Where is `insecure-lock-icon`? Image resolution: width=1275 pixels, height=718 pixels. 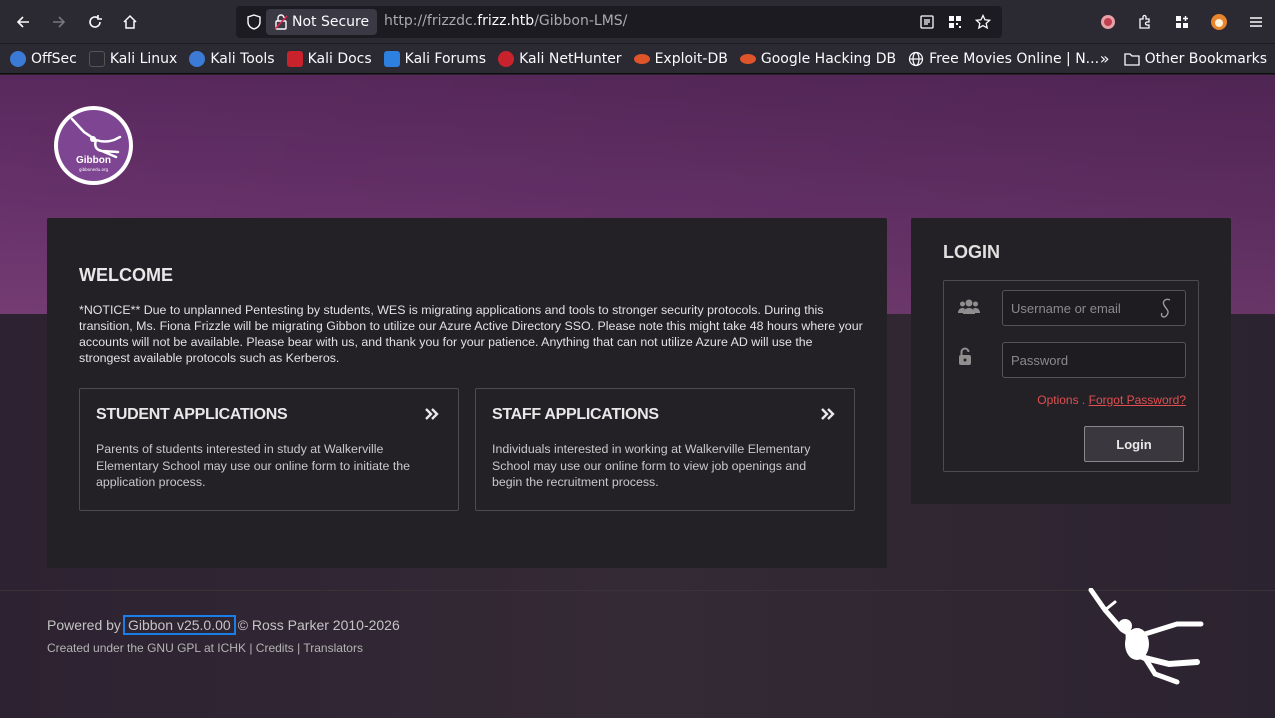 insecure-lock-icon is located at coordinates (281, 22).